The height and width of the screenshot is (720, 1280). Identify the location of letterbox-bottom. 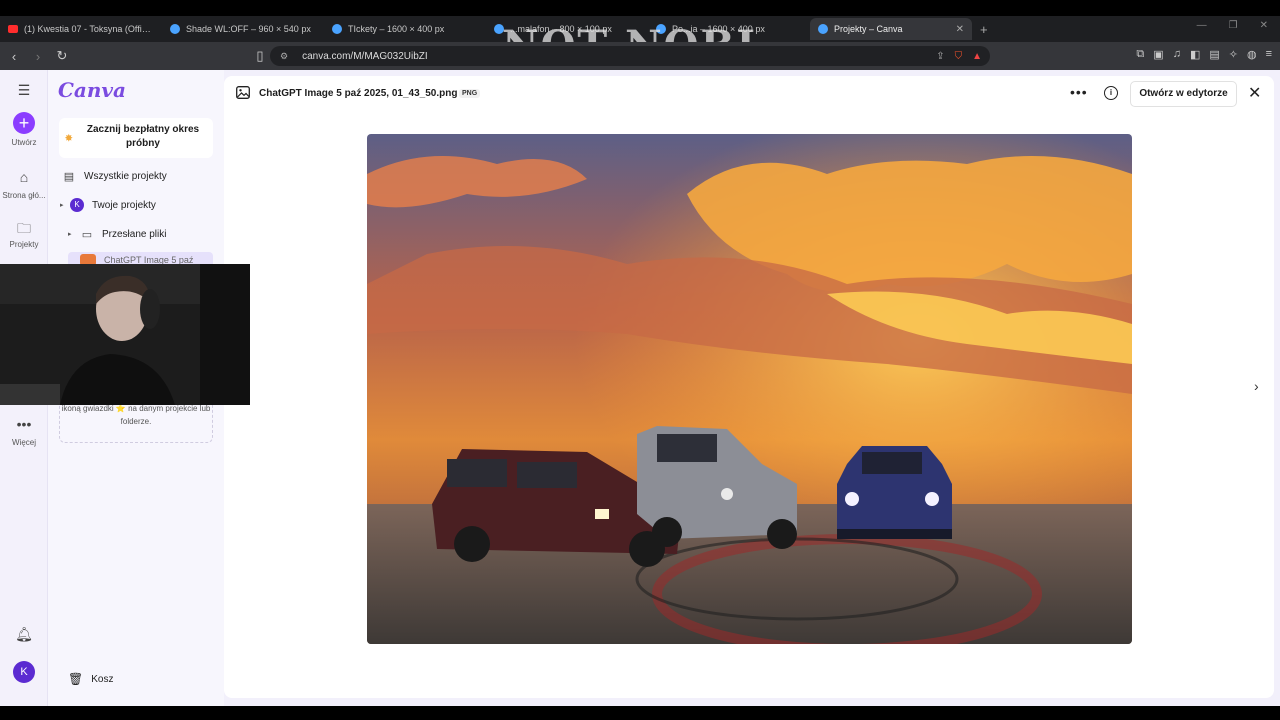
(640, 713).